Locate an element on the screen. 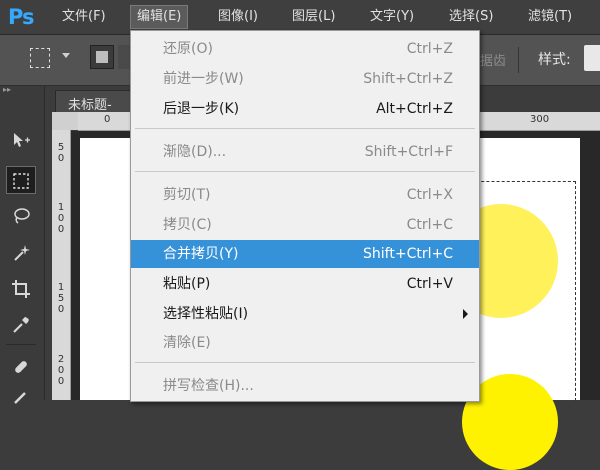 The image size is (600, 470). menu-item-undo: 还原(O) Ctrl+Z is located at coordinates (305, 49).